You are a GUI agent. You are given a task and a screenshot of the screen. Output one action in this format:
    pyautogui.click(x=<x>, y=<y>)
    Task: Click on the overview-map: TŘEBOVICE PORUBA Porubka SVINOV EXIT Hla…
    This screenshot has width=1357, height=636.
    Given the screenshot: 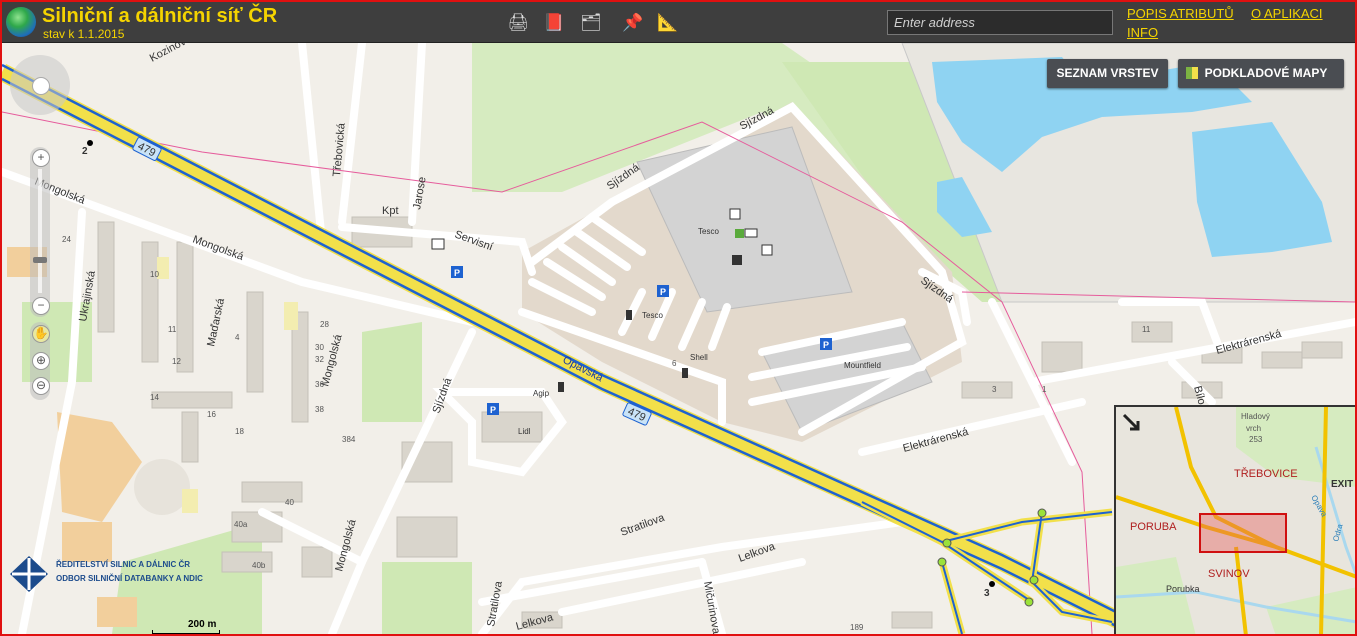 What is the action you would take?
    pyautogui.click(x=1235, y=520)
    